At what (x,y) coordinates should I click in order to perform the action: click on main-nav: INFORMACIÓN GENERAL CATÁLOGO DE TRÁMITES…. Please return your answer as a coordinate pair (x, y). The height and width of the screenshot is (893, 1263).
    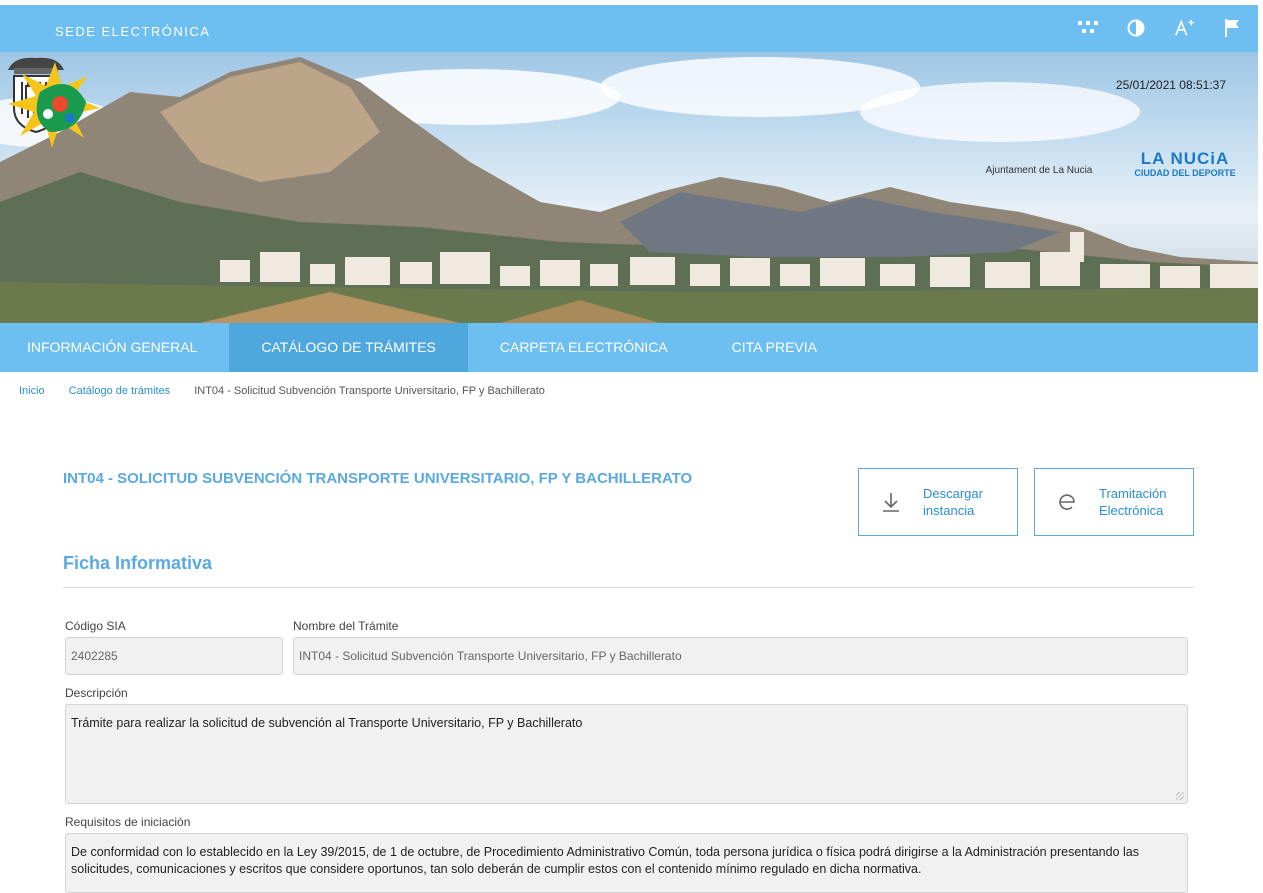
    Looking at the image, I should click on (629, 347).